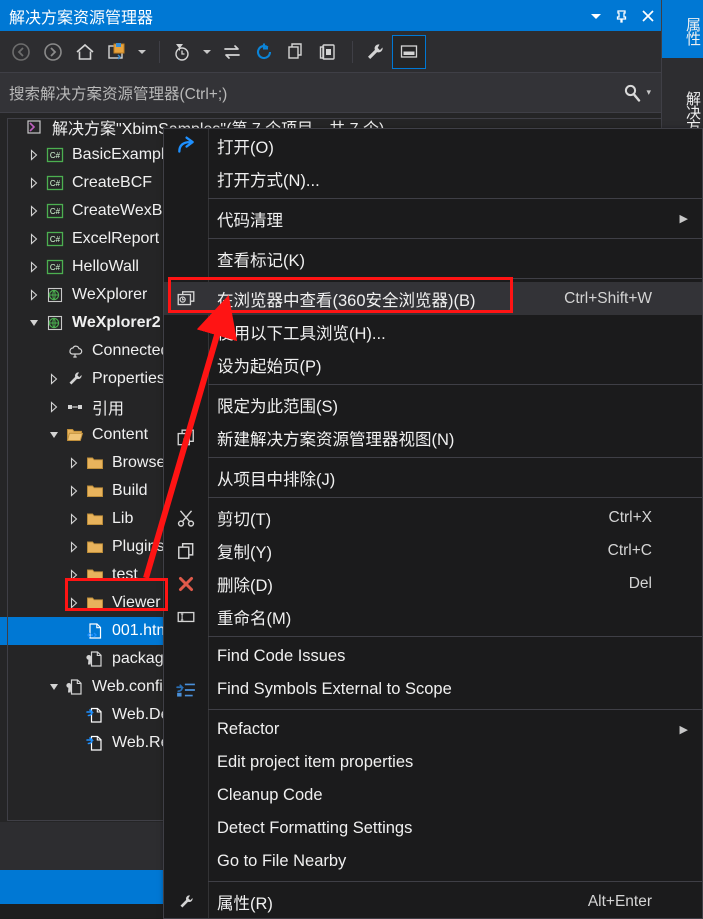 The width and height of the screenshot is (703, 919). Describe the element at coordinates (21, 52) in the screenshot. I see `back-icon` at that location.